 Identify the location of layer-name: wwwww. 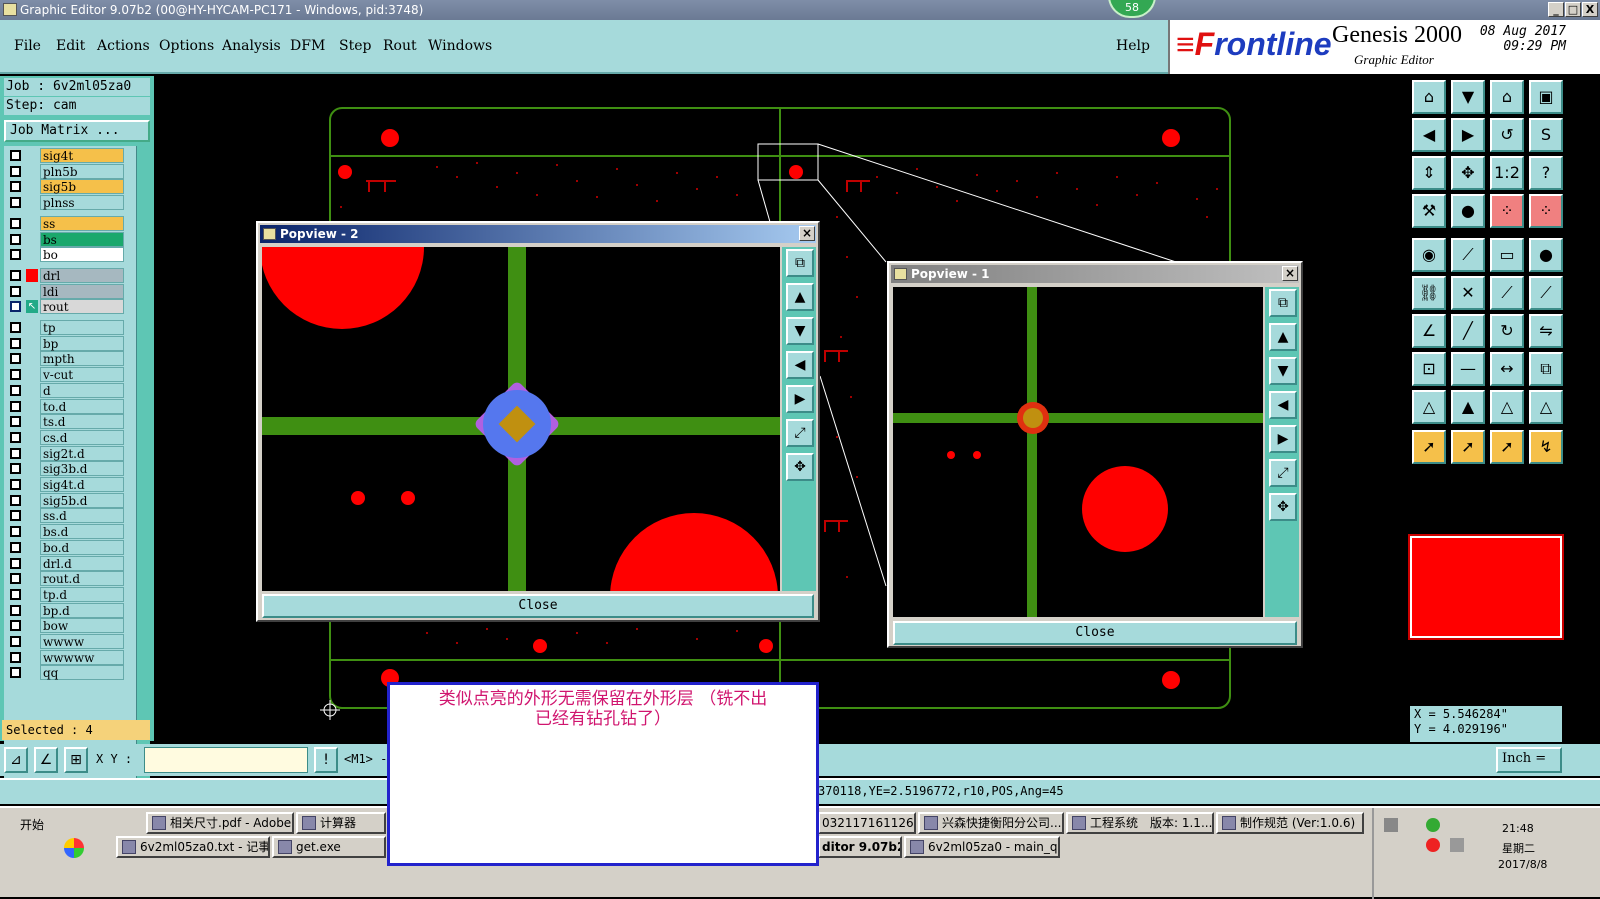
(82, 657).